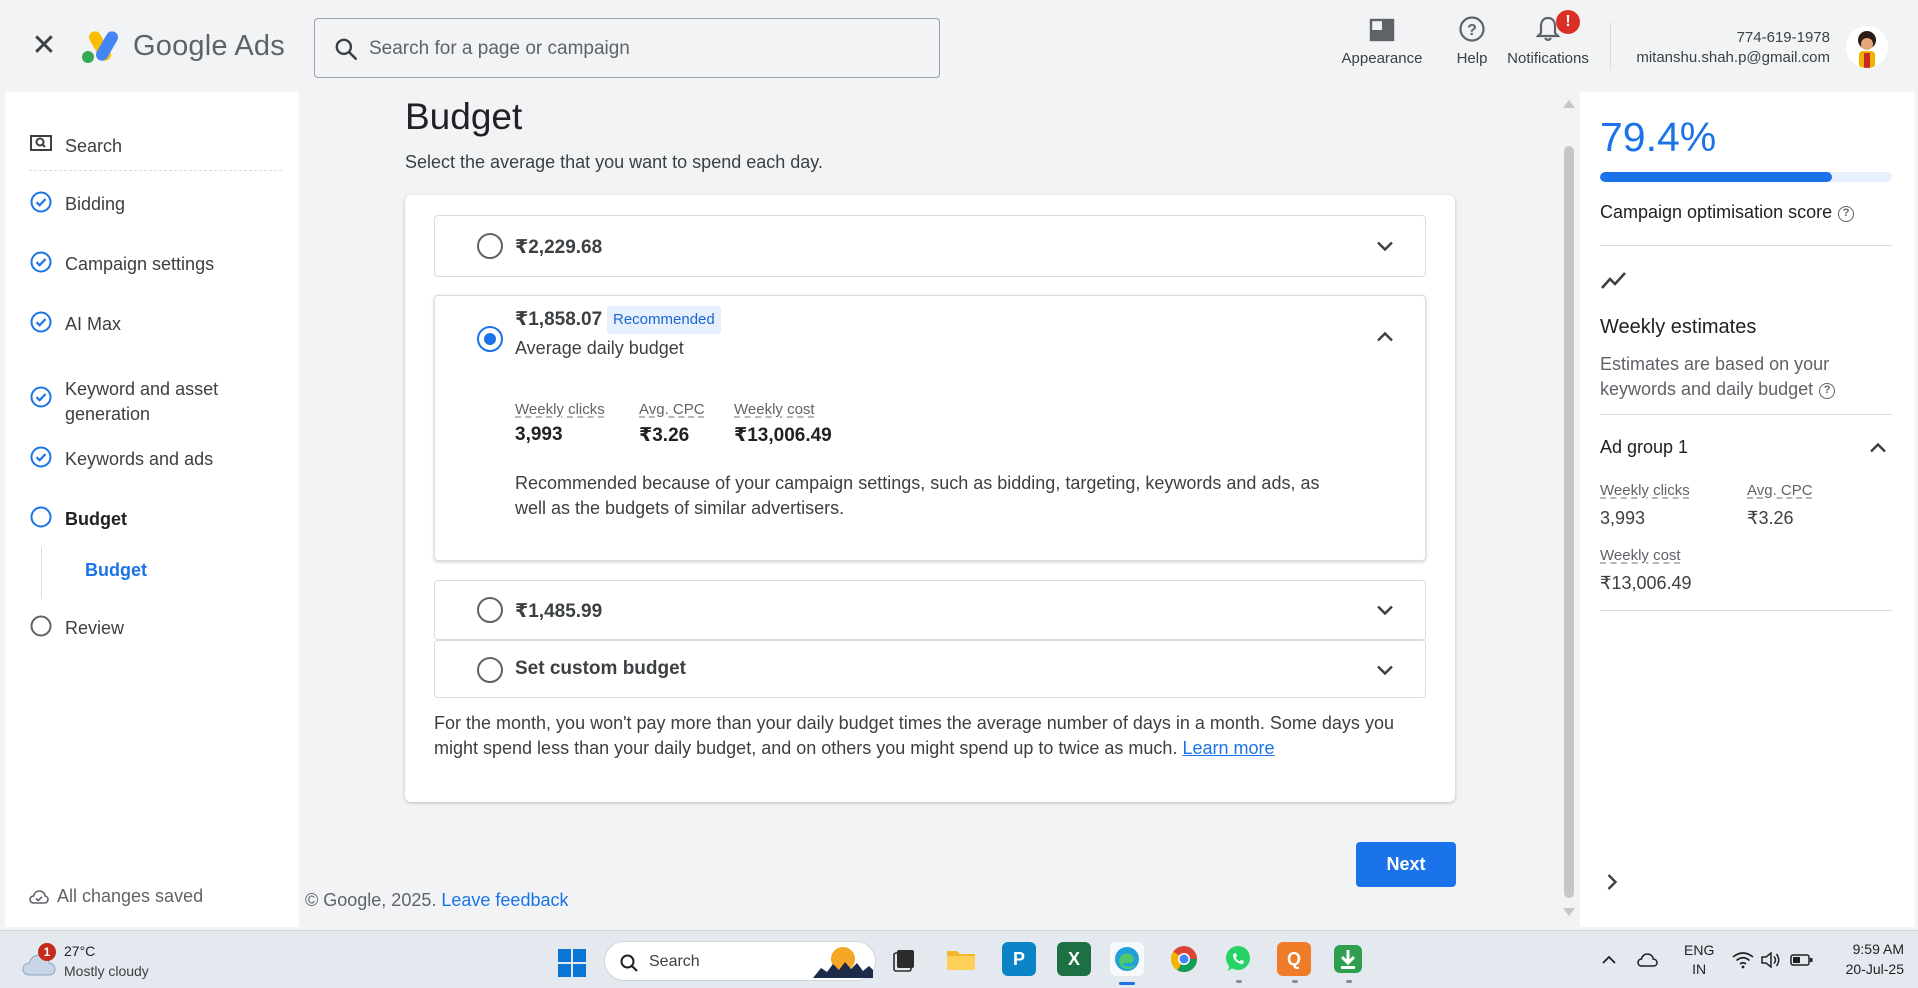 This screenshot has height=988, width=1918. Describe the element at coordinates (1802, 960) in the screenshot. I see `battery-icon` at that location.